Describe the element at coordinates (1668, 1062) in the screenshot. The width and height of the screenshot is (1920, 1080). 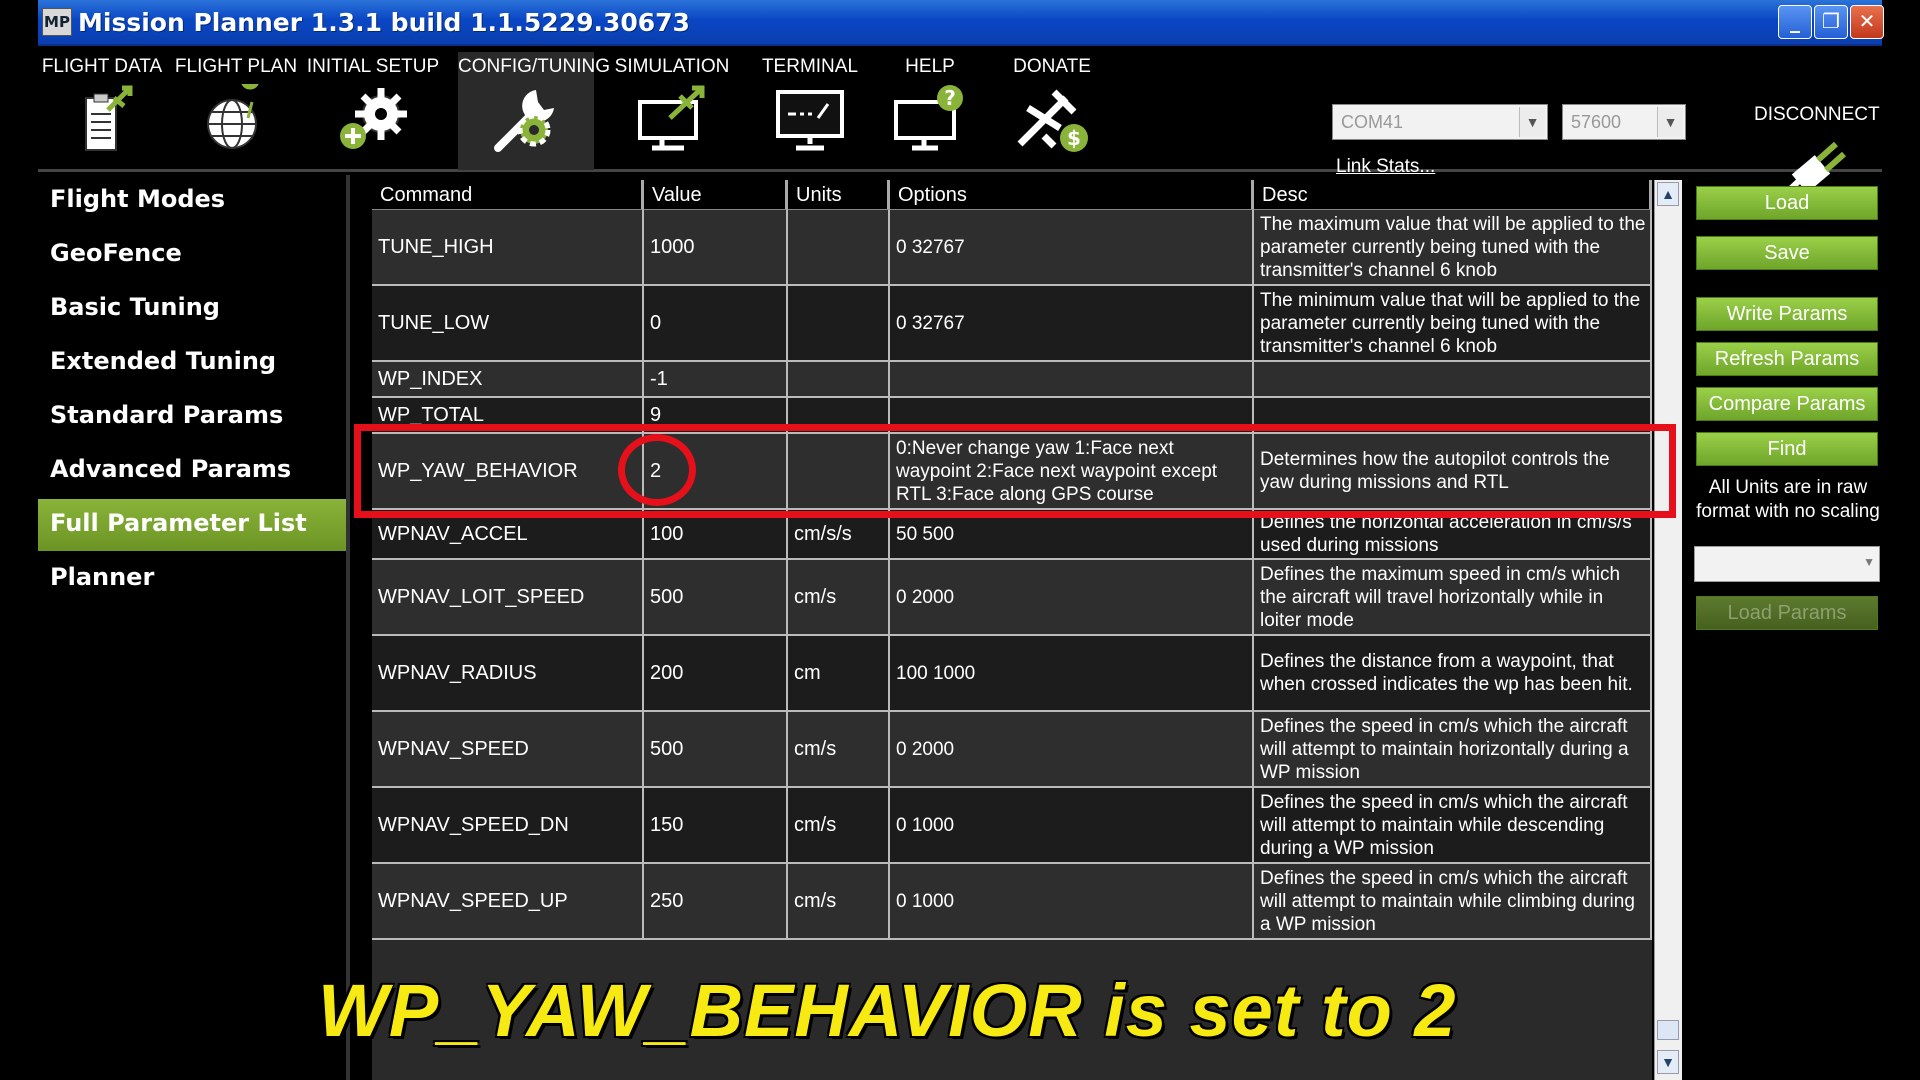
I see `scroll-down-icon: ▼` at that location.